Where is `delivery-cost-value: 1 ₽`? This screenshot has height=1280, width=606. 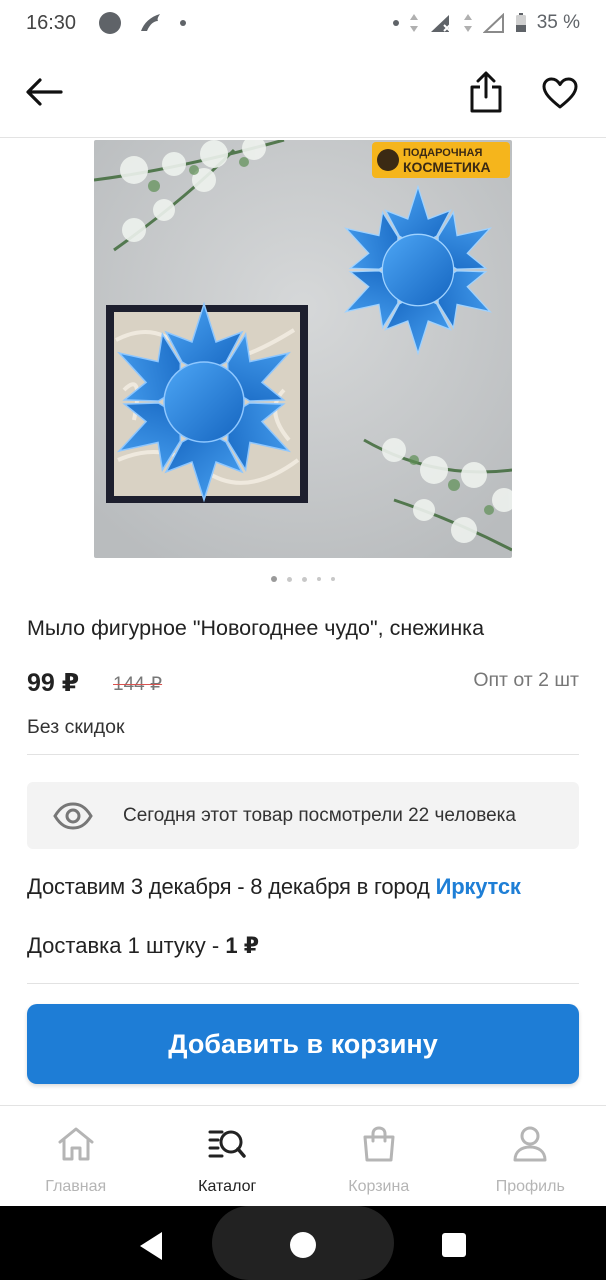 delivery-cost-value: 1 ₽ is located at coordinates (242, 945).